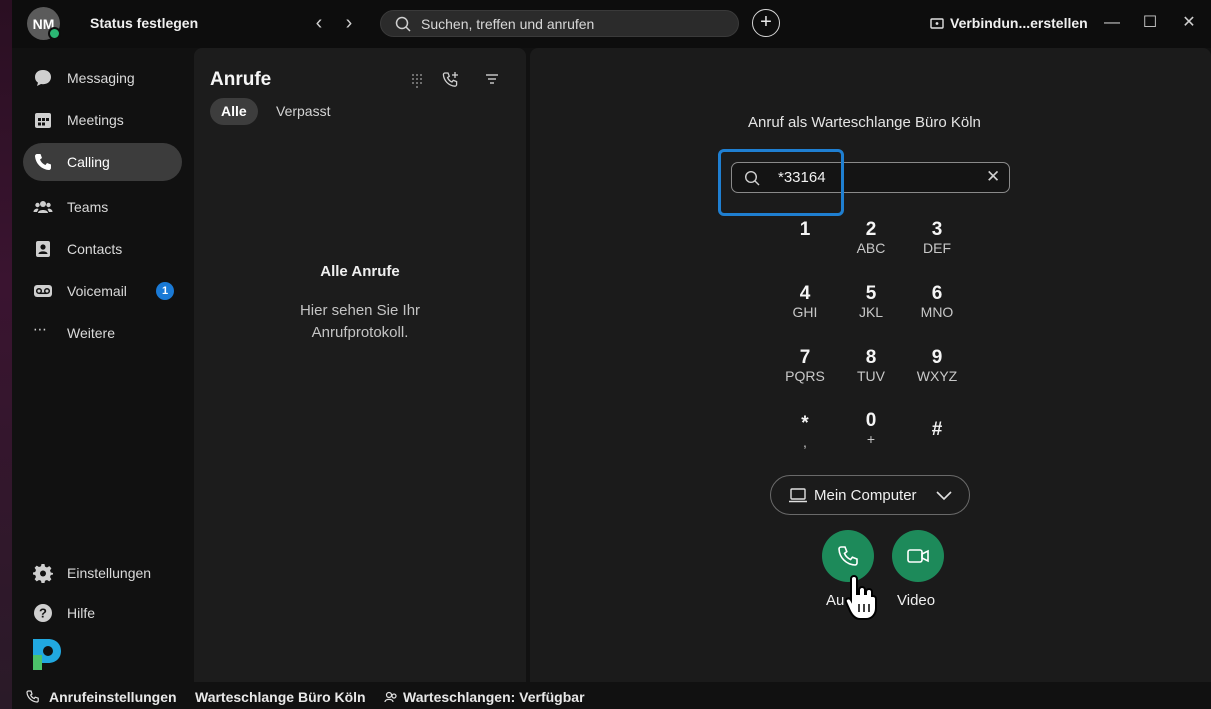 The width and height of the screenshot is (1211, 709). I want to click on hand-cursor-icon, so click(861, 600).